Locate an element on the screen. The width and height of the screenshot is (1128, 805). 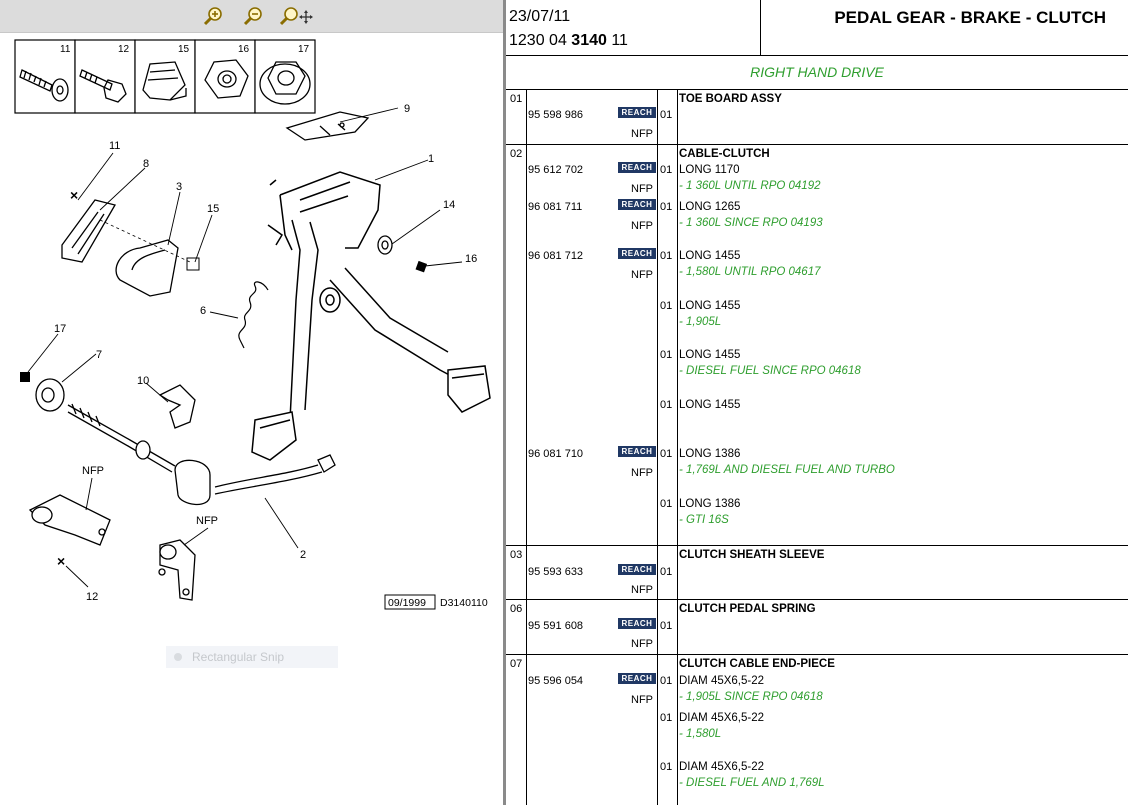
nfp-bracket-a is located at coordinates (69, 520).